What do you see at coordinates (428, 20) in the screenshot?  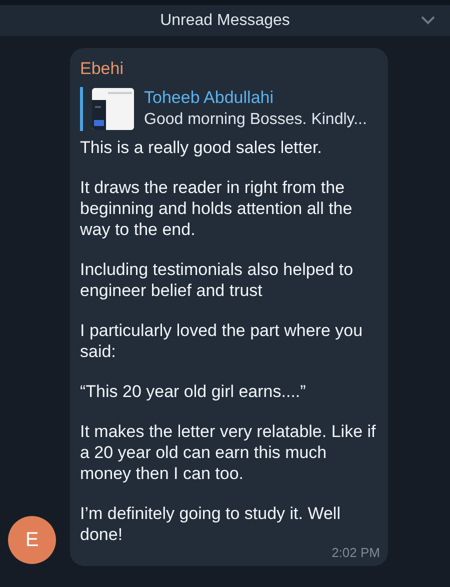 I see `chevron-down-icon` at bounding box center [428, 20].